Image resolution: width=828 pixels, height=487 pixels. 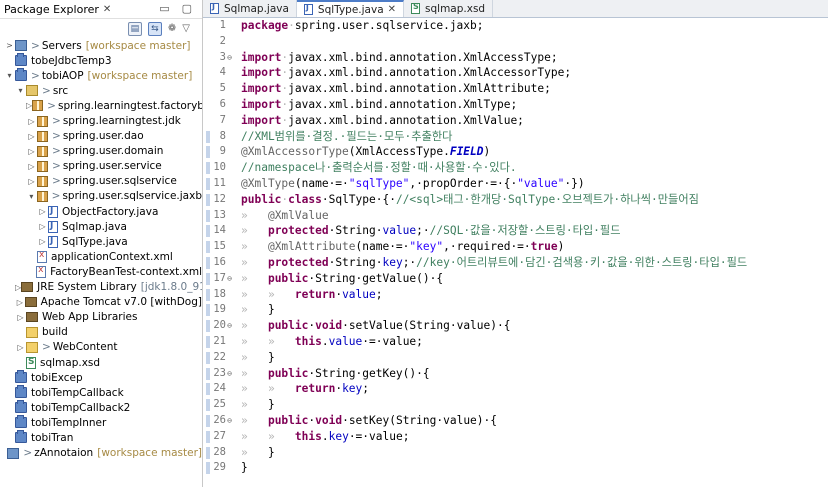 I want to click on tree-item: tobiTempCallback2, so click(x=101, y=407).